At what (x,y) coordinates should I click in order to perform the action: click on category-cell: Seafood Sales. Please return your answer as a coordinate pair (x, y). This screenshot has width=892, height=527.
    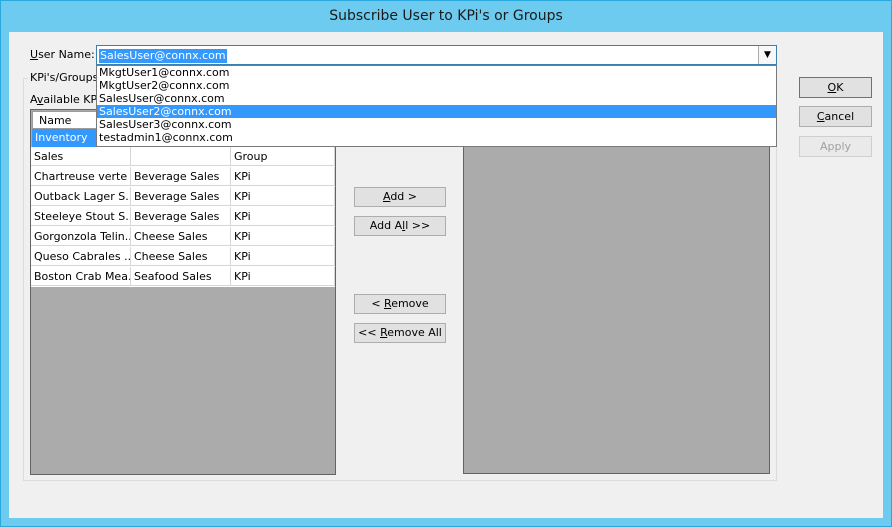
    Looking at the image, I should click on (181, 276).